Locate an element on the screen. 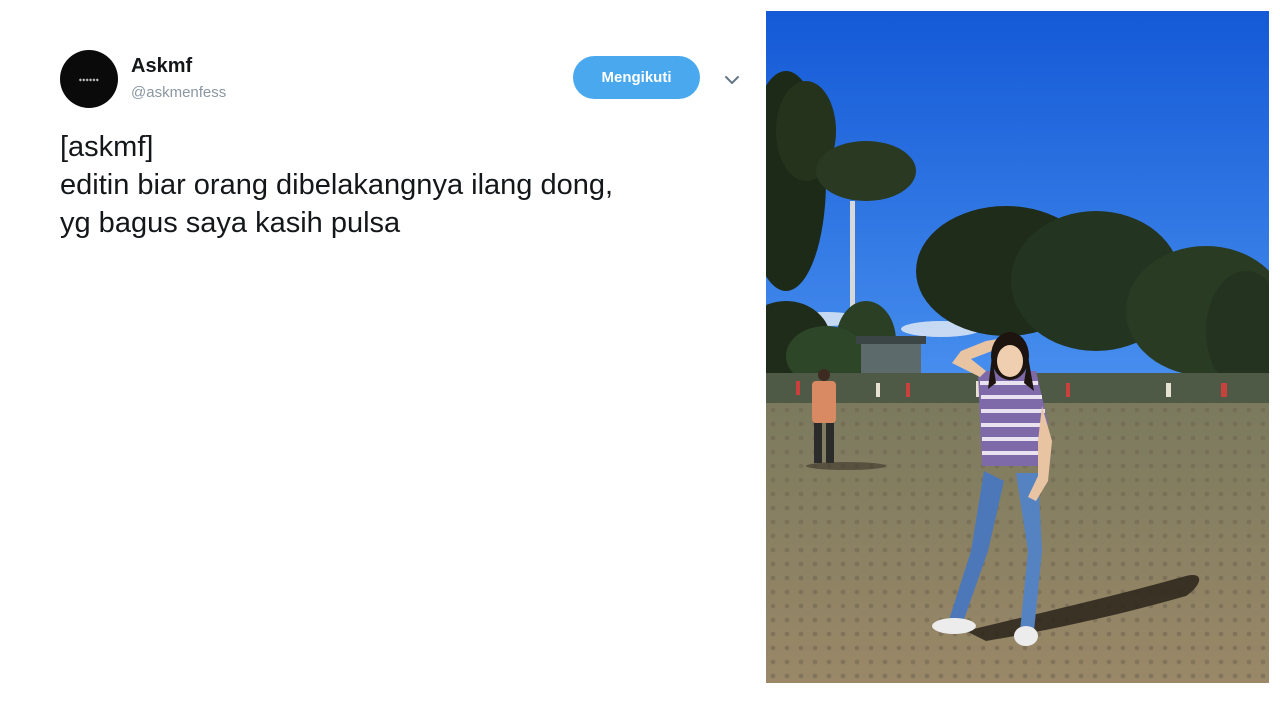 The image size is (1280, 720). avatar-logo-icon: ◆◆◆◆◆◆ is located at coordinates (89, 79).